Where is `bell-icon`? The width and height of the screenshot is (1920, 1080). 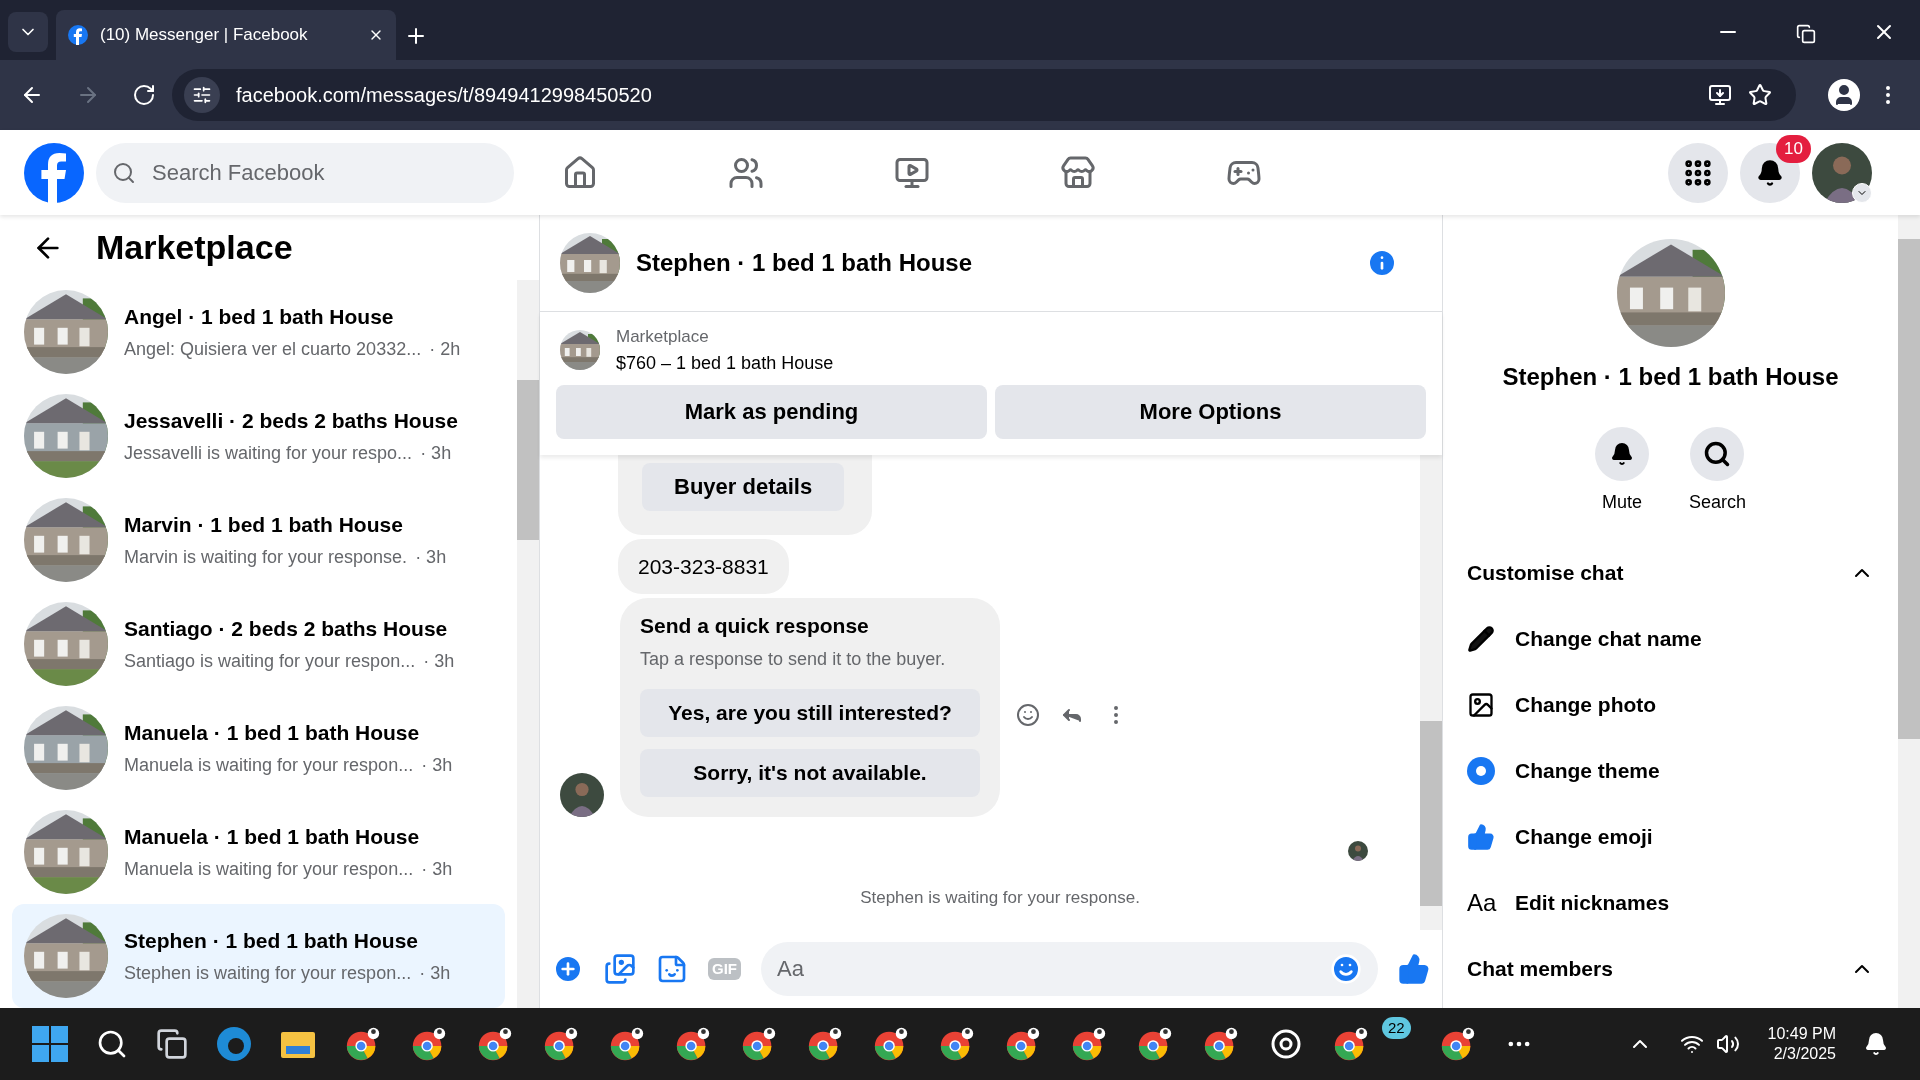 bell-icon is located at coordinates (1770, 172).